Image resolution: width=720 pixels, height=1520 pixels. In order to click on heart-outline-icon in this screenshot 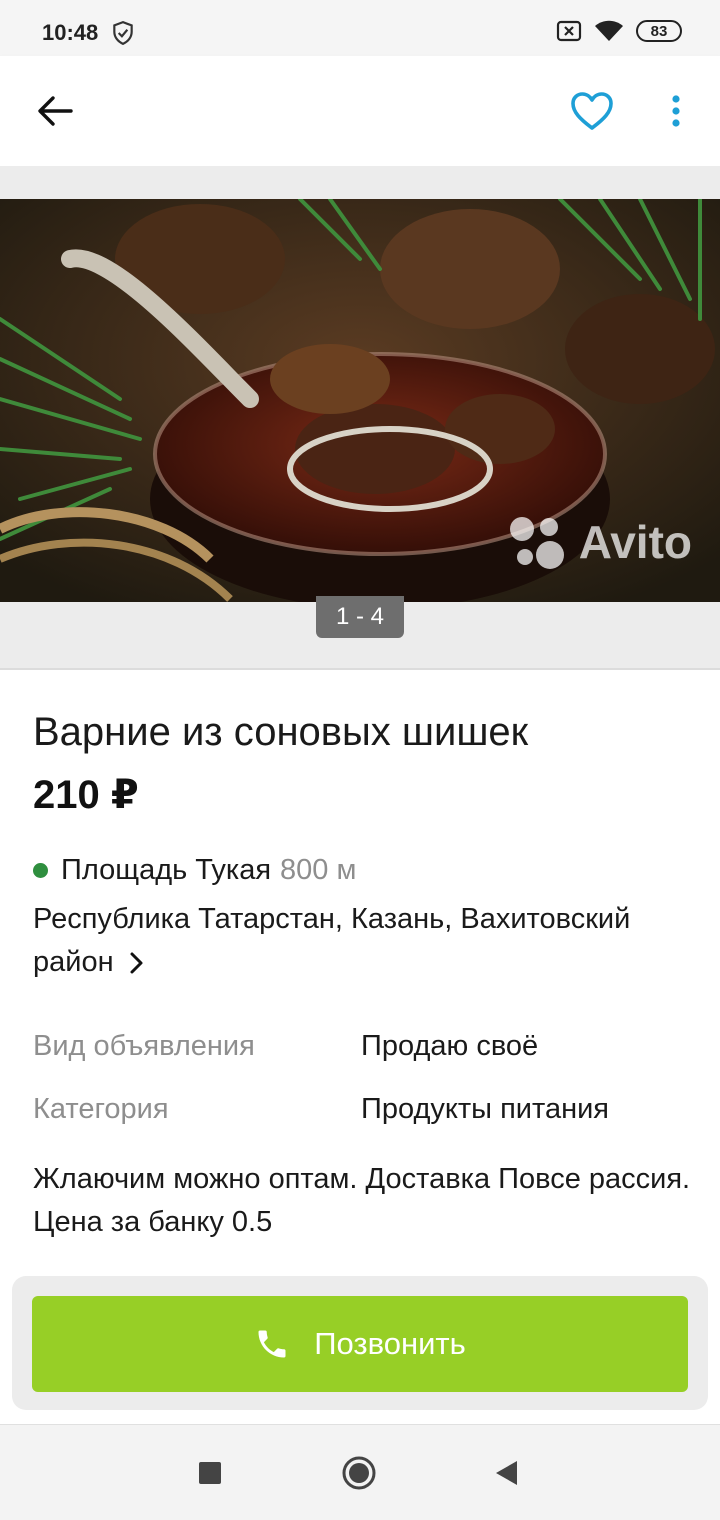, I will do `click(592, 111)`.